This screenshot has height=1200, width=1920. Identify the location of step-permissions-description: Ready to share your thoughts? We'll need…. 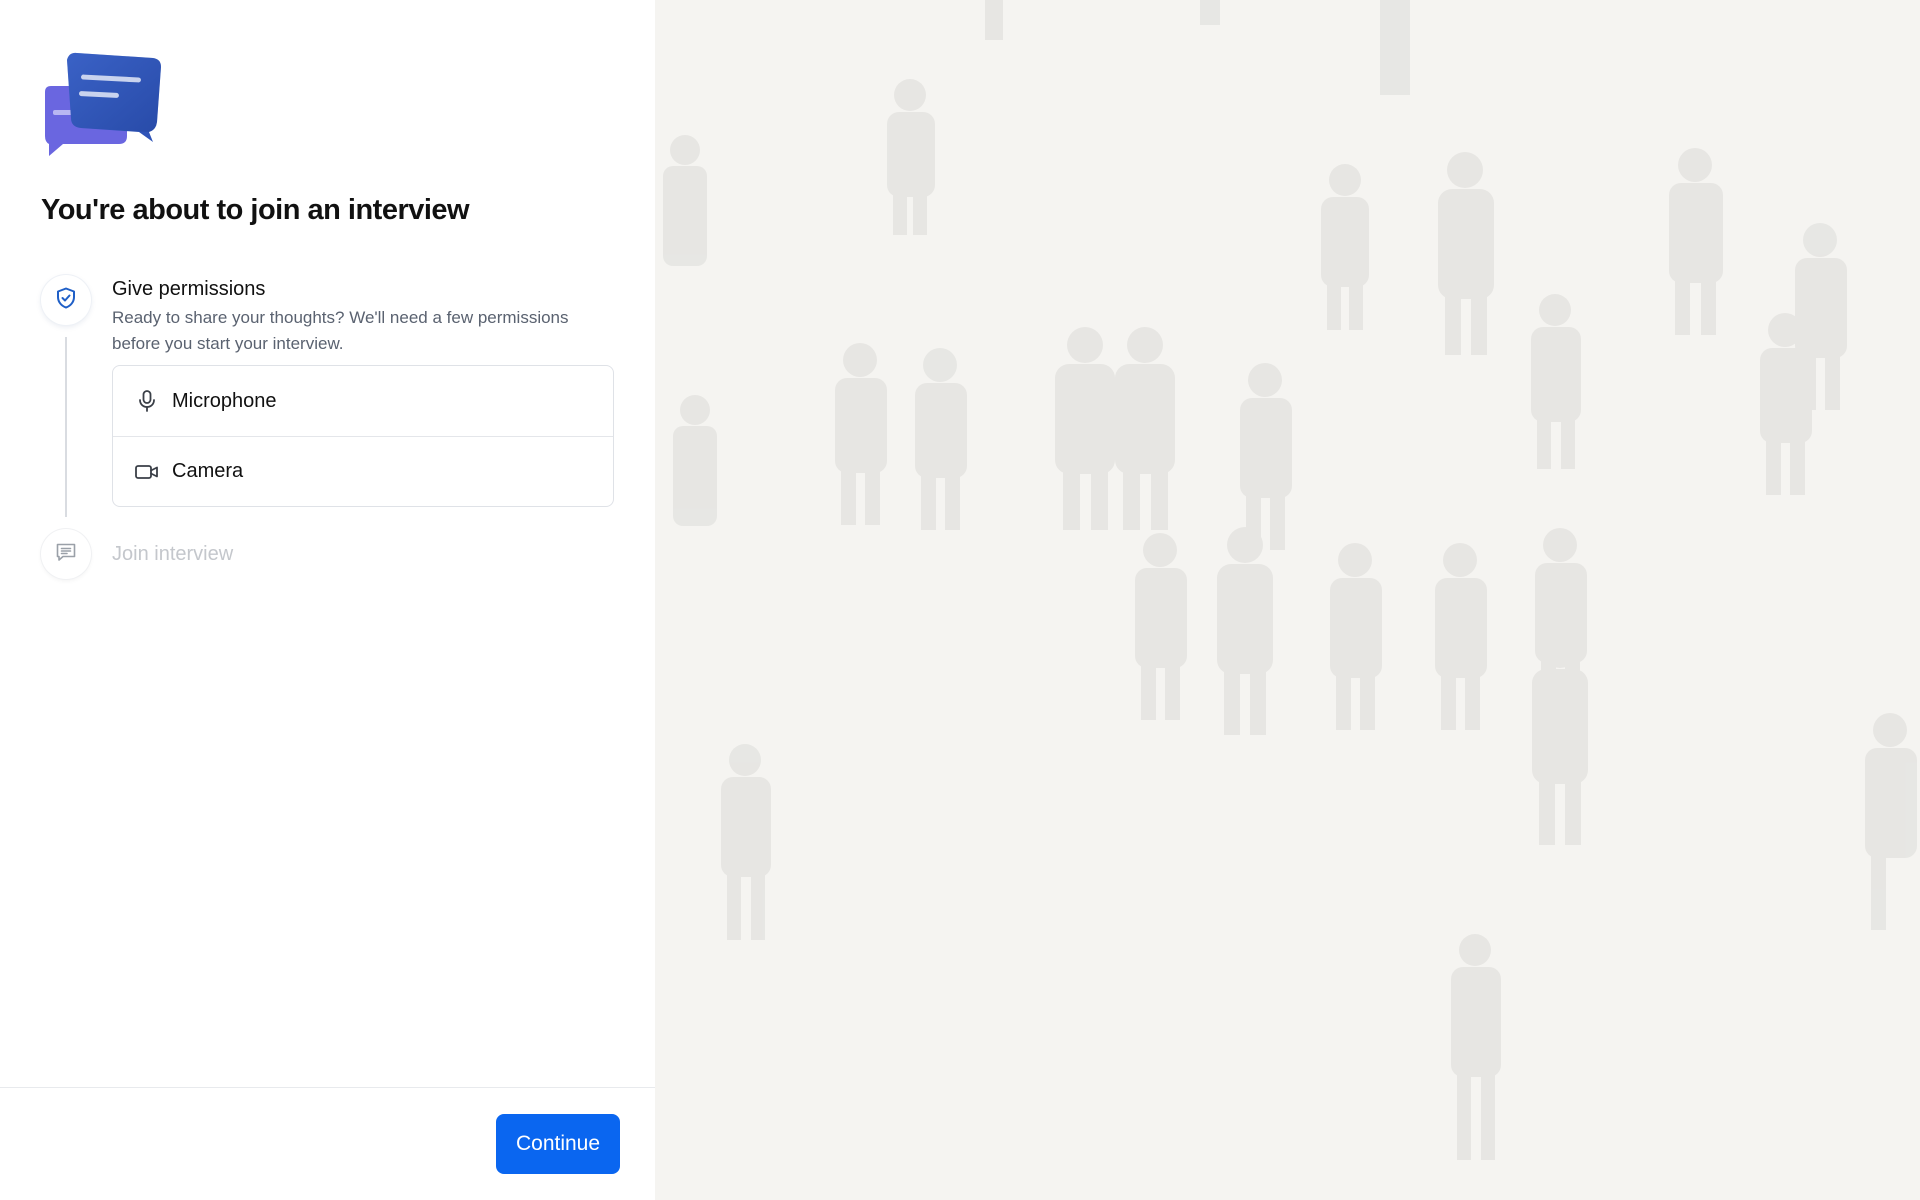
(340, 330).